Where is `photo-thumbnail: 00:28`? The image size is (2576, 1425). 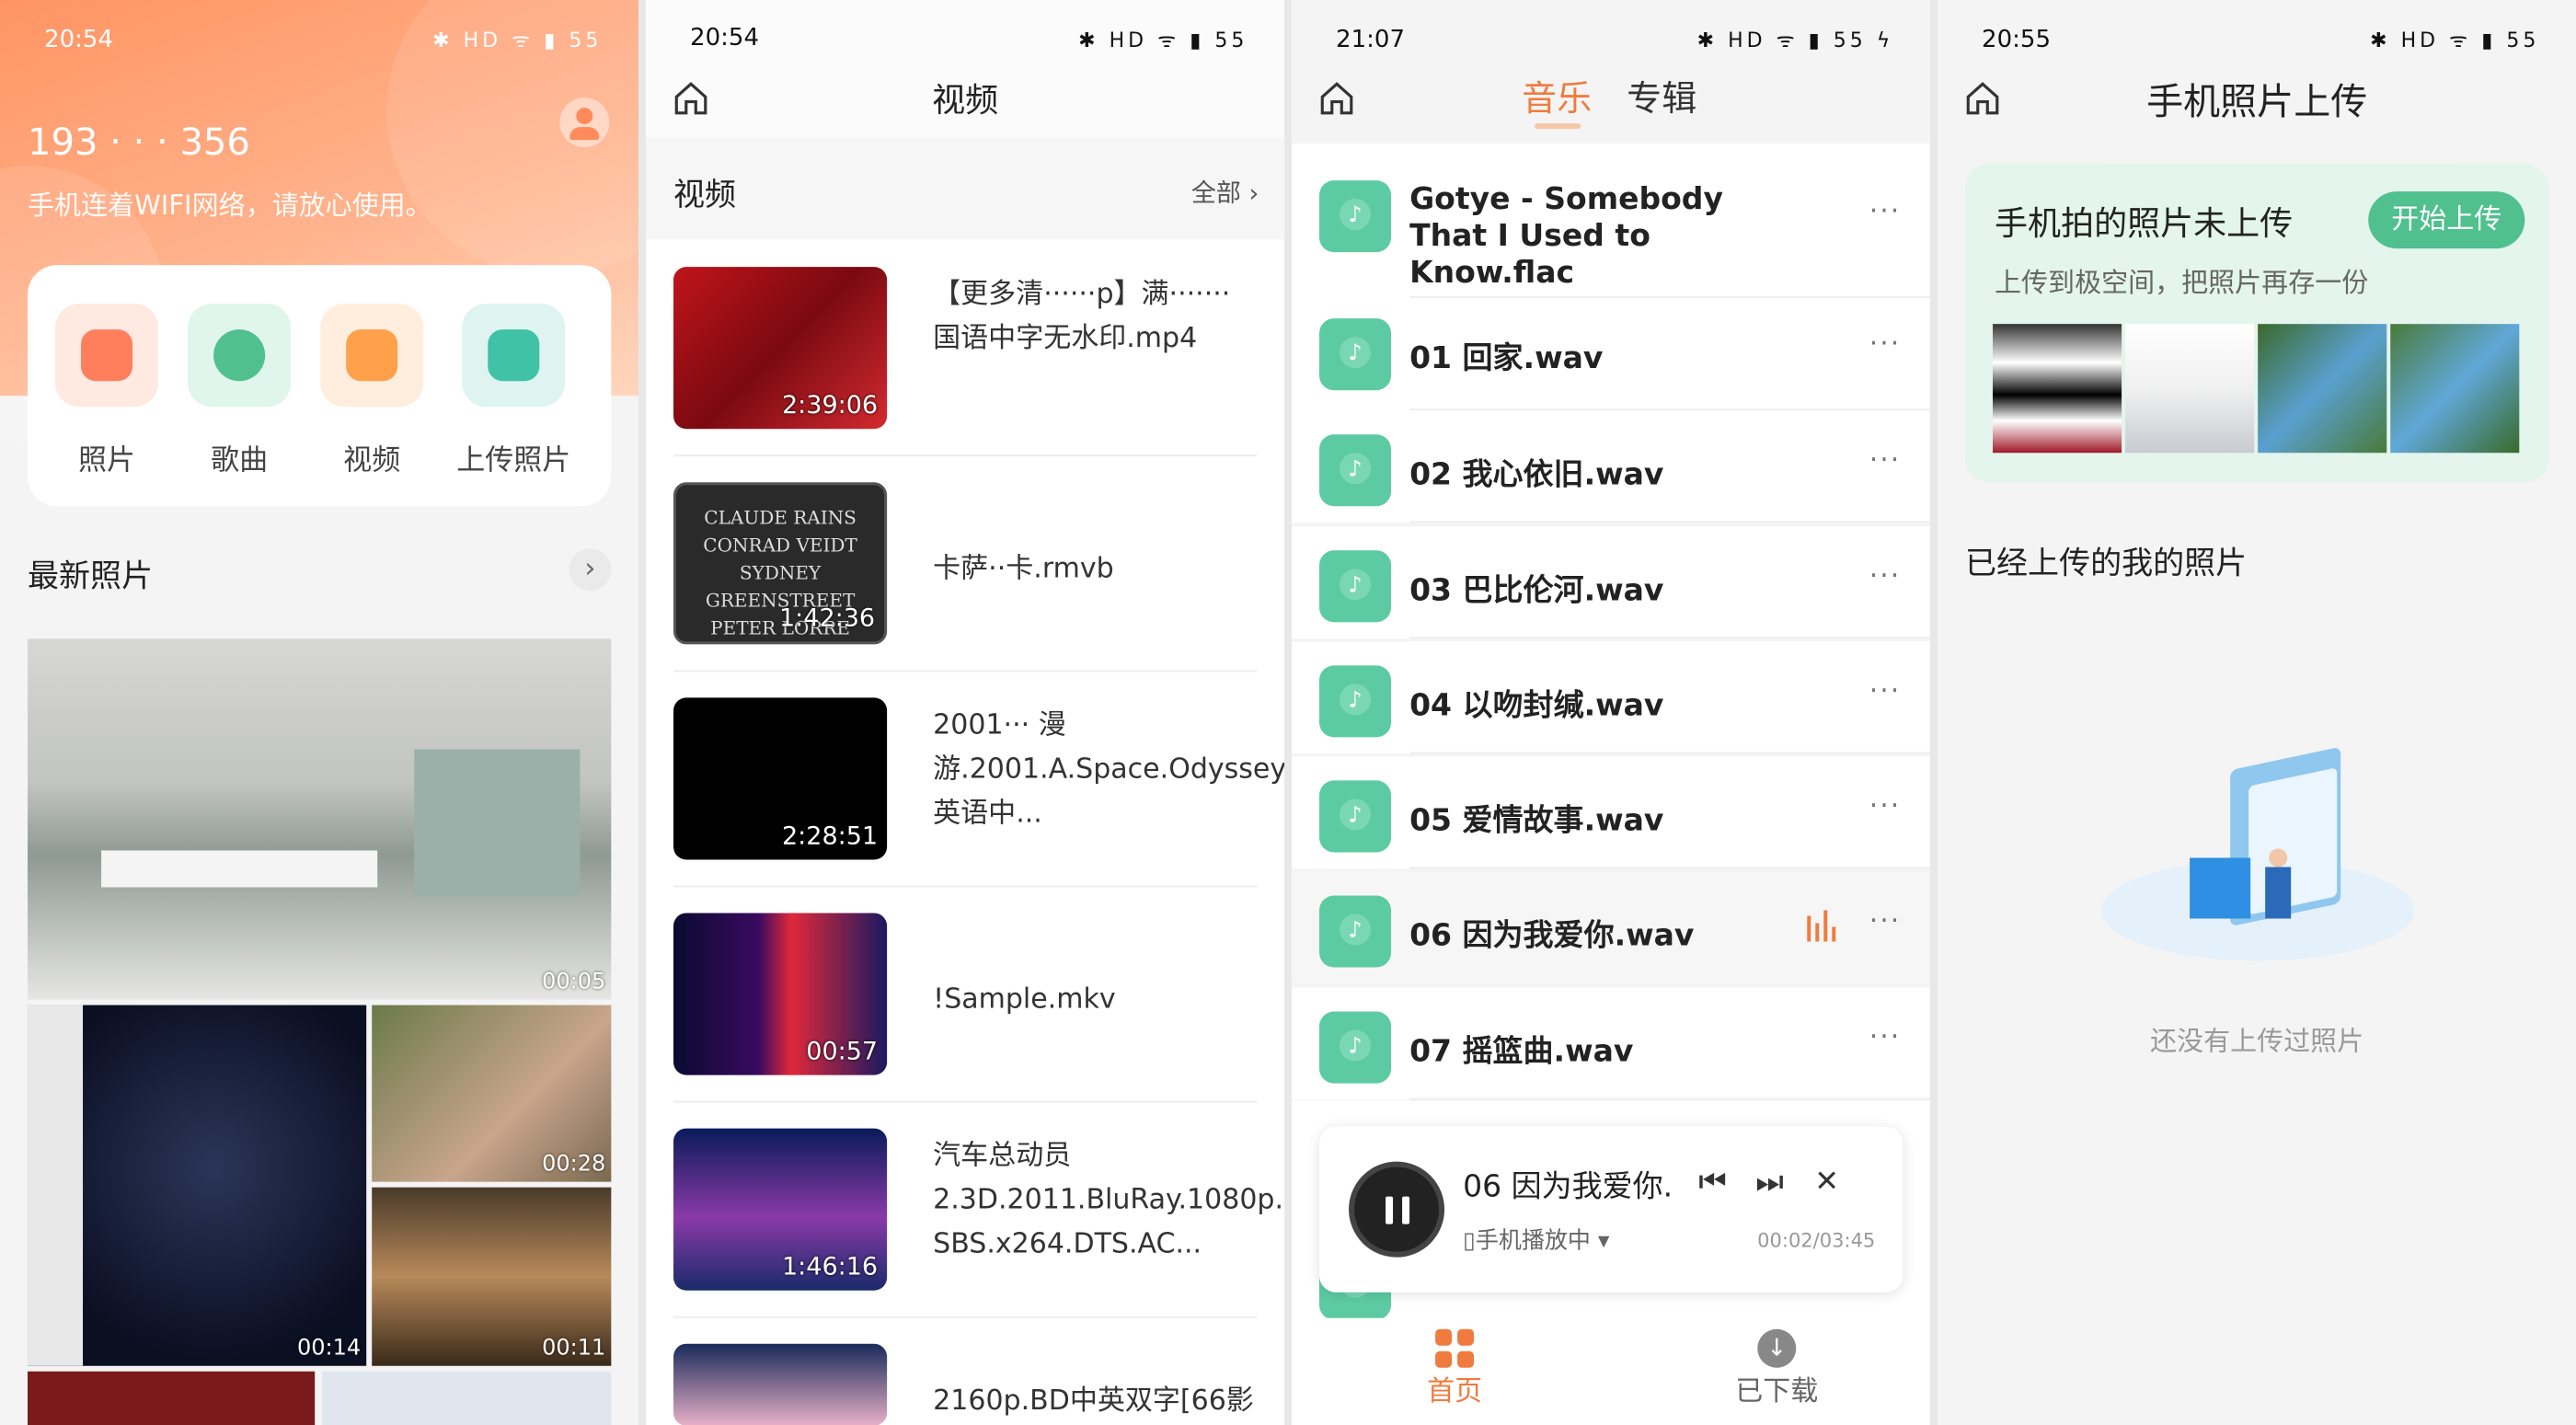
photo-thumbnail: 00:28 is located at coordinates (492, 1093).